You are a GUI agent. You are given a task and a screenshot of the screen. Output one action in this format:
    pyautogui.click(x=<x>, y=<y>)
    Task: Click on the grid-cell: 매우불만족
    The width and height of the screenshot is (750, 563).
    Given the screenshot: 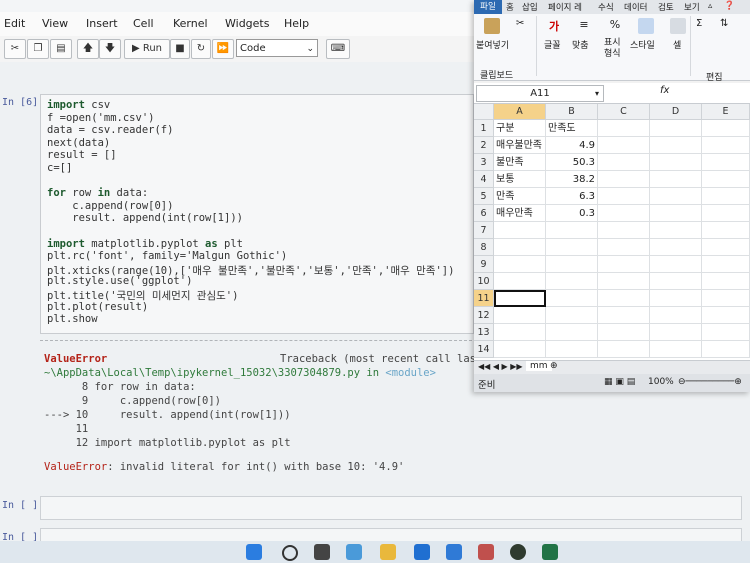 What is the action you would take?
    pyautogui.click(x=520, y=145)
    